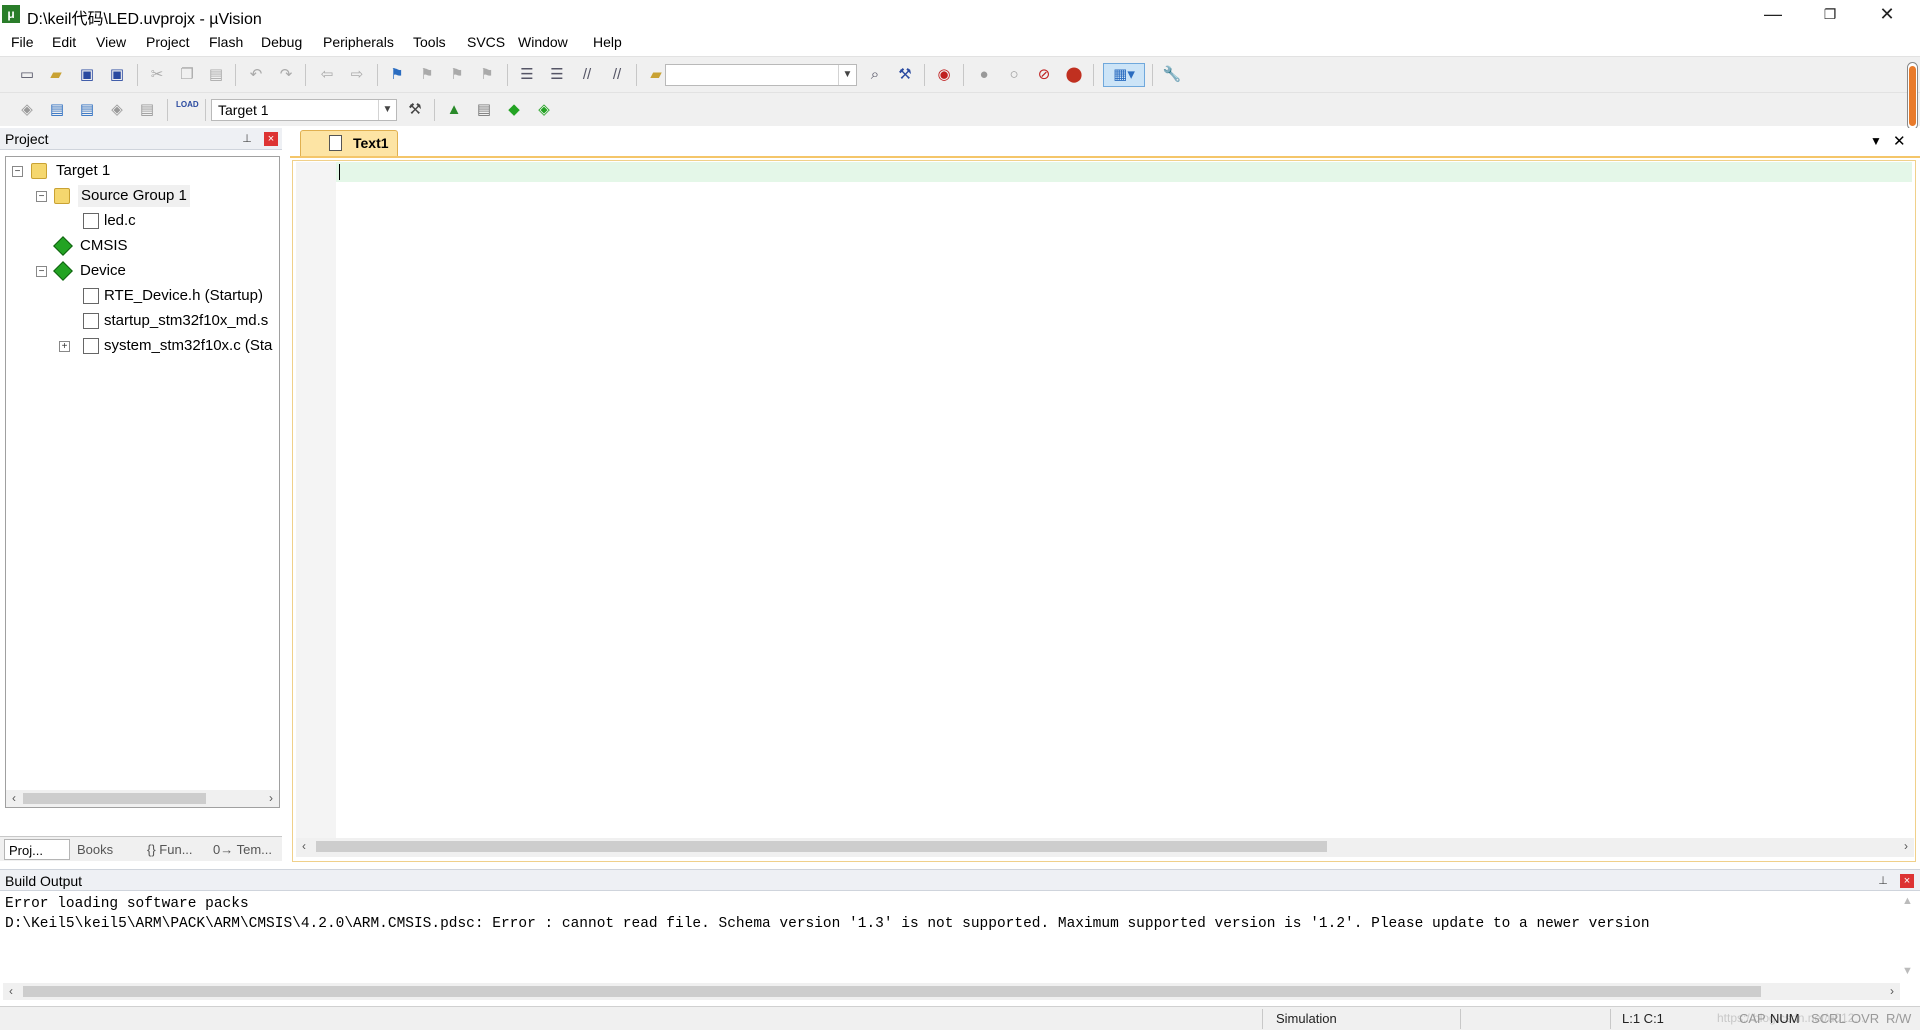 Image resolution: width=1920 pixels, height=1030 pixels. Describe the element at coordinates (1074, 75) in the screenshot. I see `kill-breakpoints-icon: ⬤` at that location.